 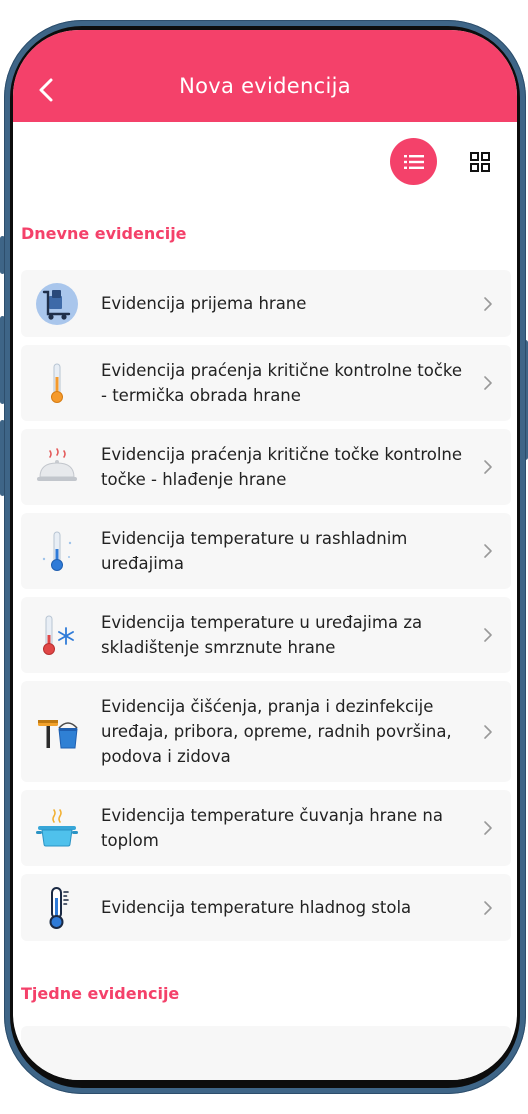 I want to click on cleaning-bucket-icon, so click(x=58, y=733).